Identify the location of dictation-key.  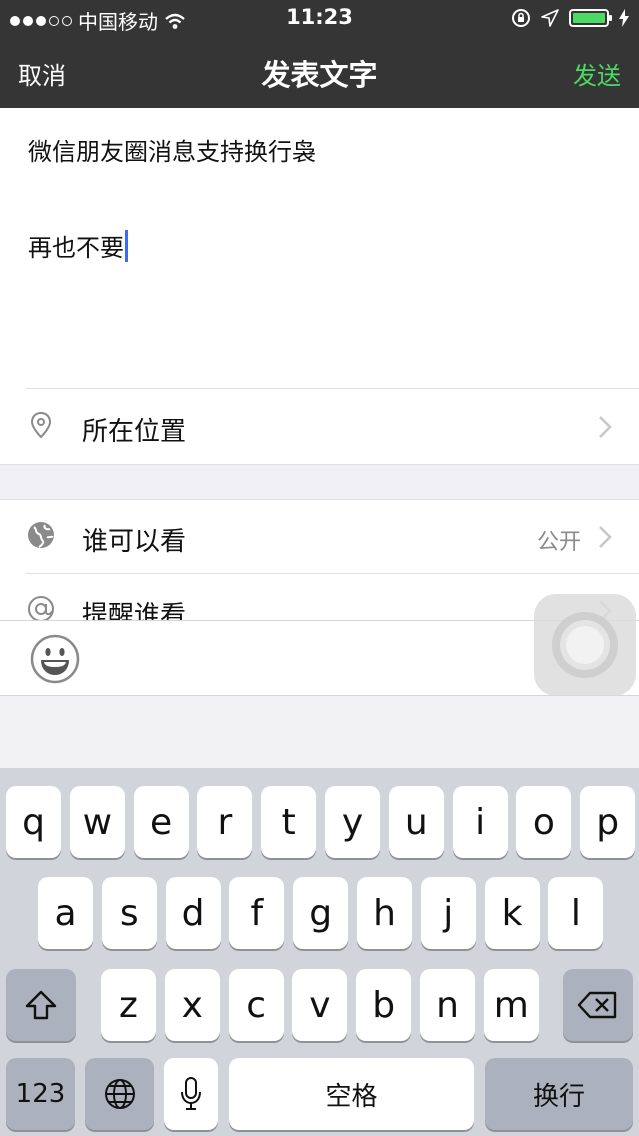
(191, 1094).